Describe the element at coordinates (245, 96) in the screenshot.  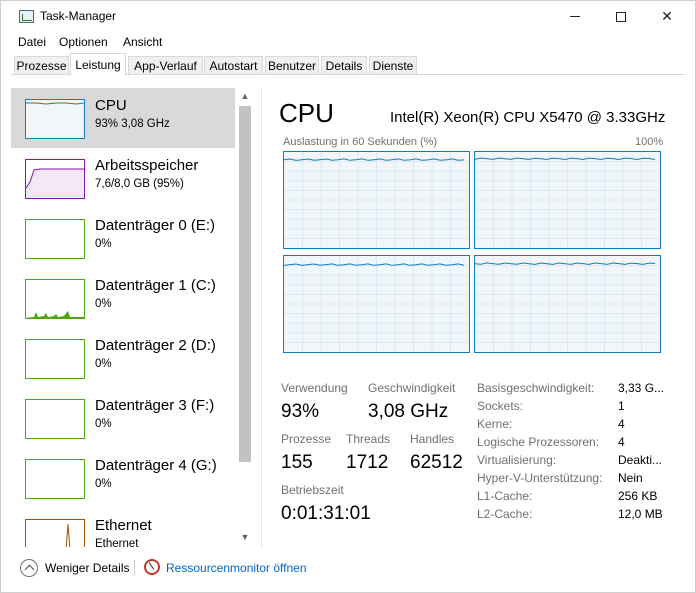
I see `scroll-up-icon: ▲` at that location.